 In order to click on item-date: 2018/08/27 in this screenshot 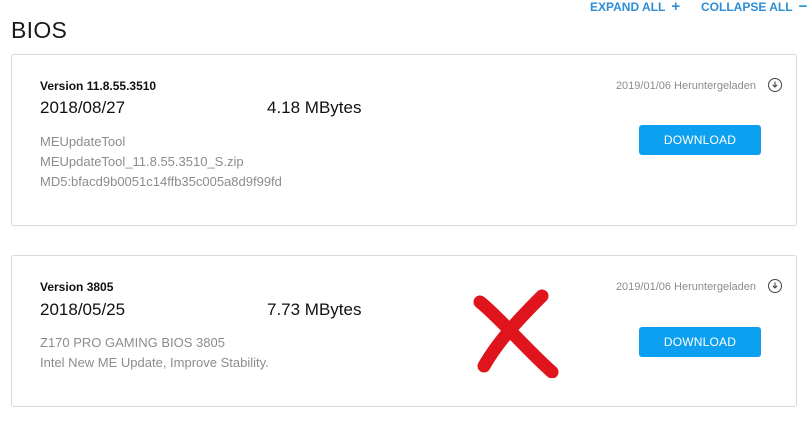, I will do `click(83, 107)`.